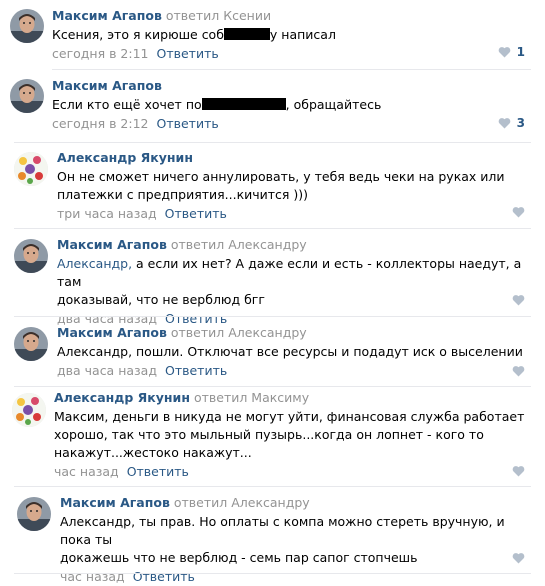 The height and width of the screenshot is (586, 545). What do you see at coordinates (289, 124) in the screenshot?
I see `comment-meta: сегодня в 2:12 Ответить` at bounding box center [289, 124].